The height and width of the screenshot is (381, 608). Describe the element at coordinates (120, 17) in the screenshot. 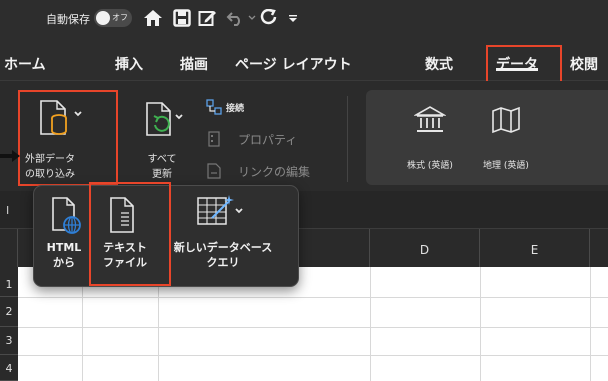

I see `autosave-state: オフ` at that location.